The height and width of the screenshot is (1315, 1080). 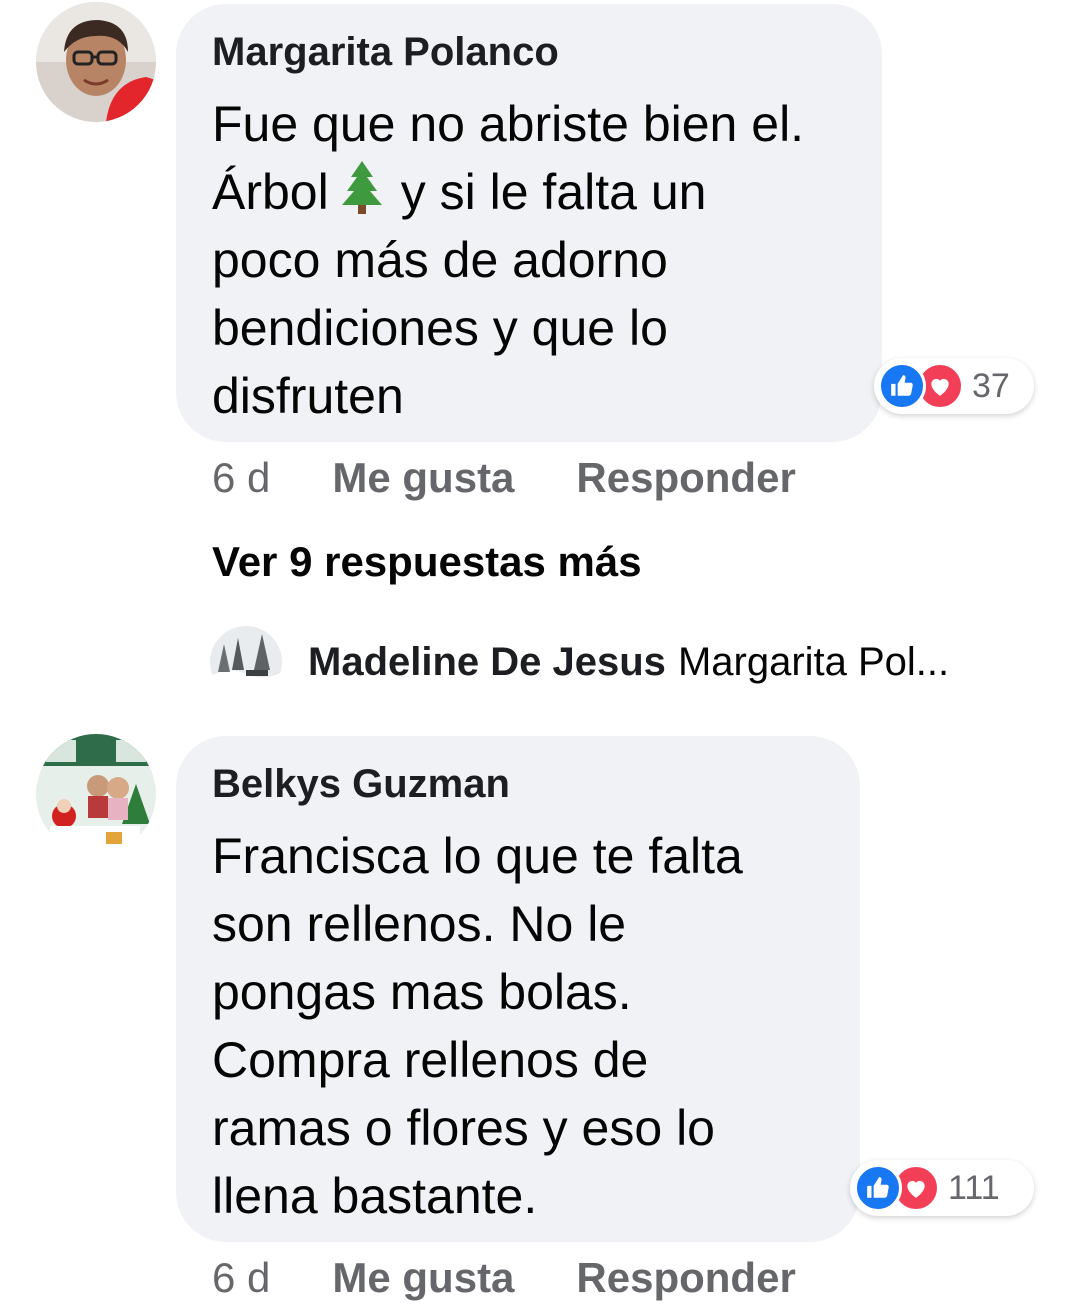 I want to click on avatar-margarita, so click(x=96, y=62).